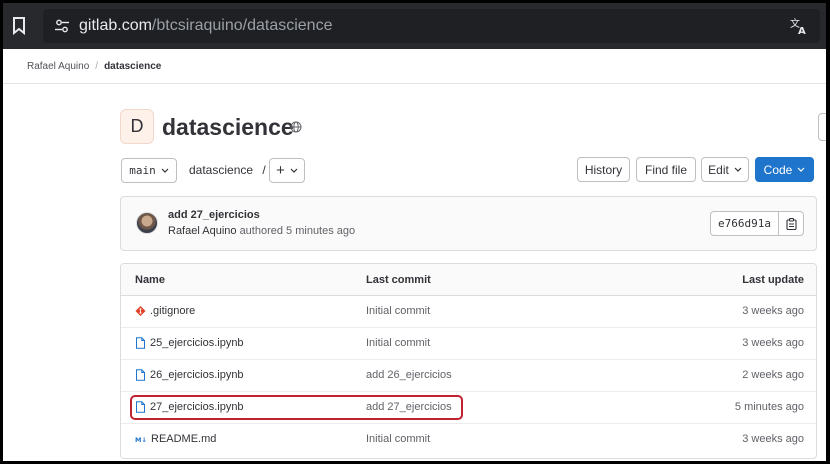 This screenshot has height=464, width=830. What do you see at coordinates (718, 169) in the screenshot?
I see `edit-label: Edit` at bounding box center [718, 169].